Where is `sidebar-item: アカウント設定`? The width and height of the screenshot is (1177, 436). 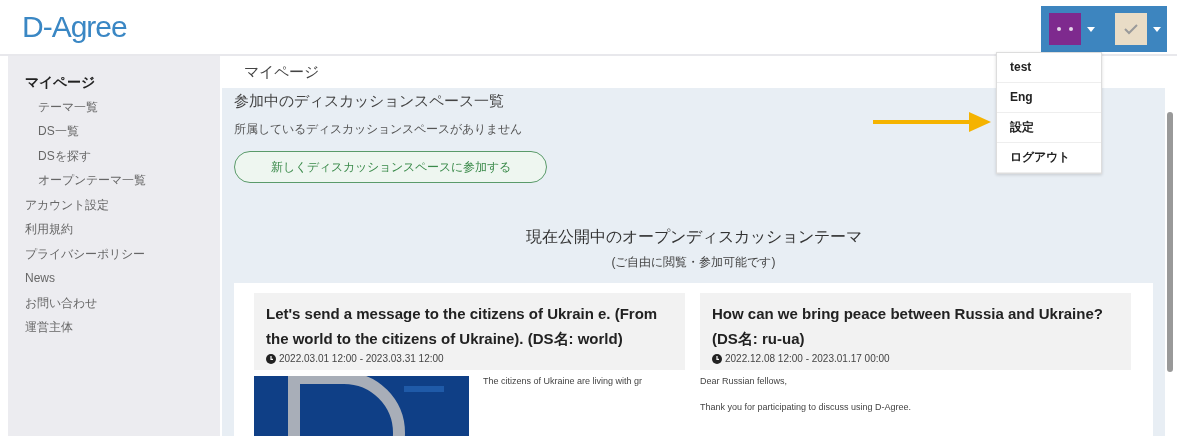
sidebar-item: アカウント設定 is located at coordinates (58, 204).